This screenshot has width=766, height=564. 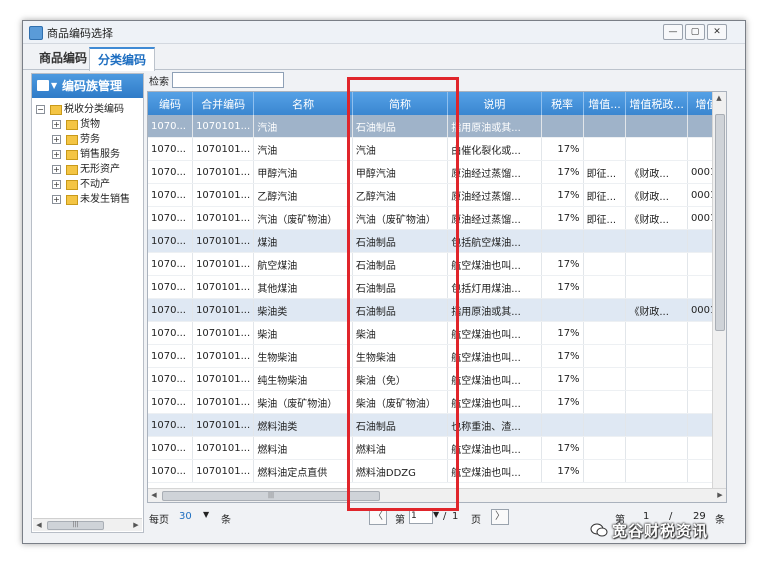 I want to click on tree-node-labor: + 劳务, so click(x=87, y=139).